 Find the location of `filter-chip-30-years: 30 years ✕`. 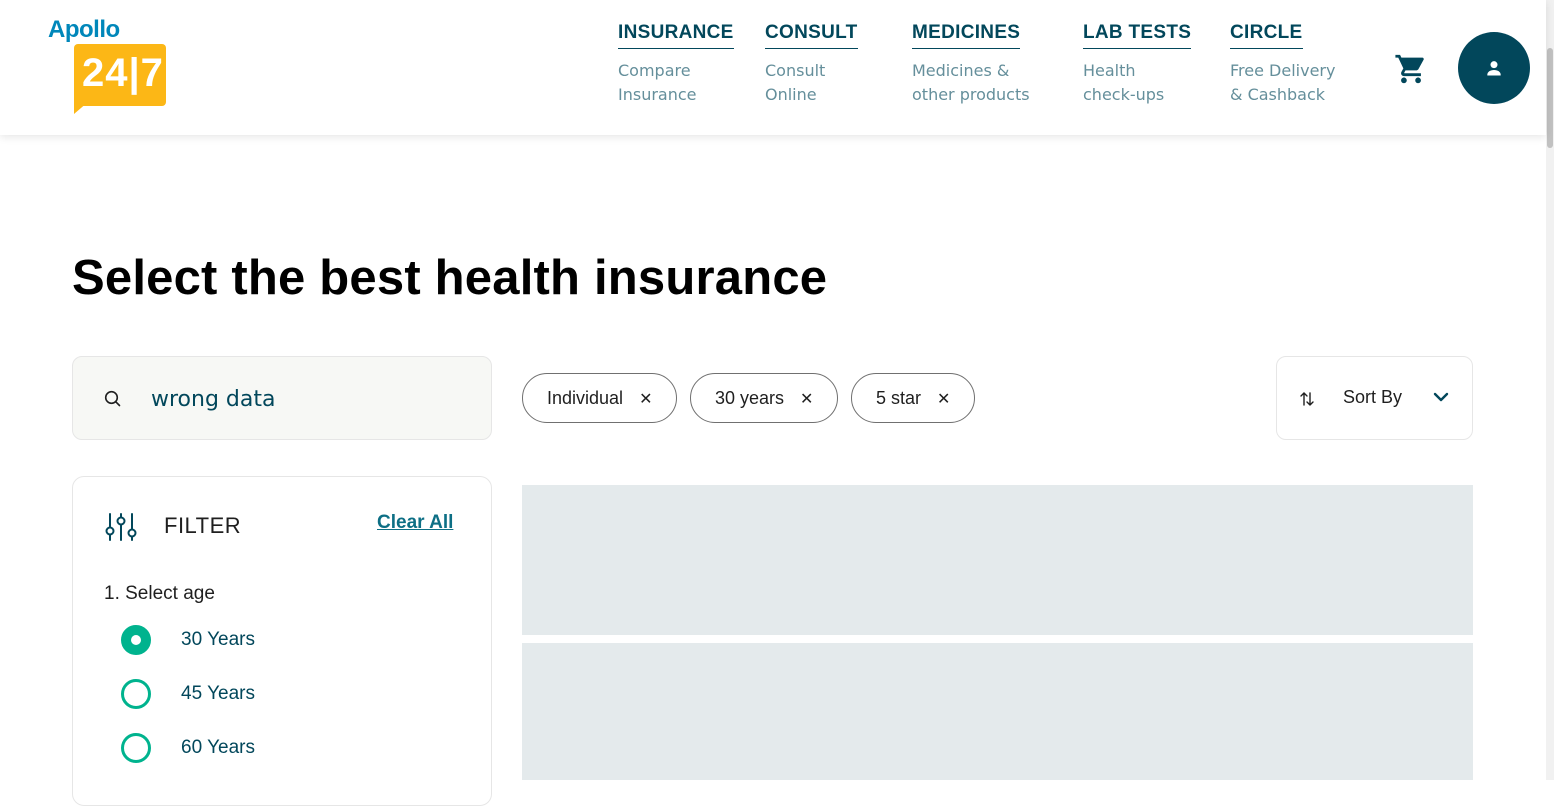

filter-chip-30-years: 30 years ✕ is located at coordinates (764, 398).